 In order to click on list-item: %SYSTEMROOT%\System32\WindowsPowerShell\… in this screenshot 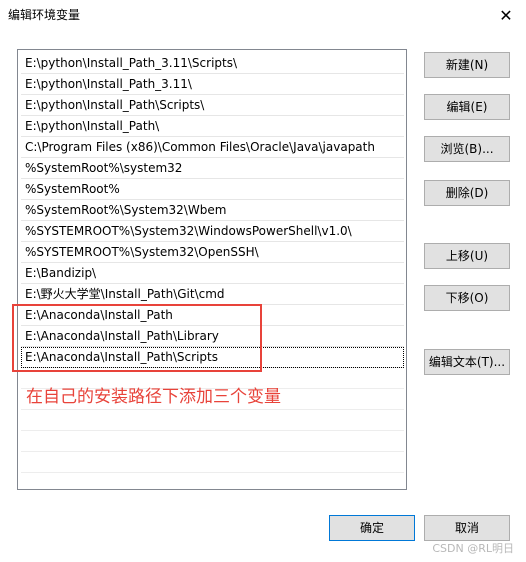, I will do `click(212, 231)`.